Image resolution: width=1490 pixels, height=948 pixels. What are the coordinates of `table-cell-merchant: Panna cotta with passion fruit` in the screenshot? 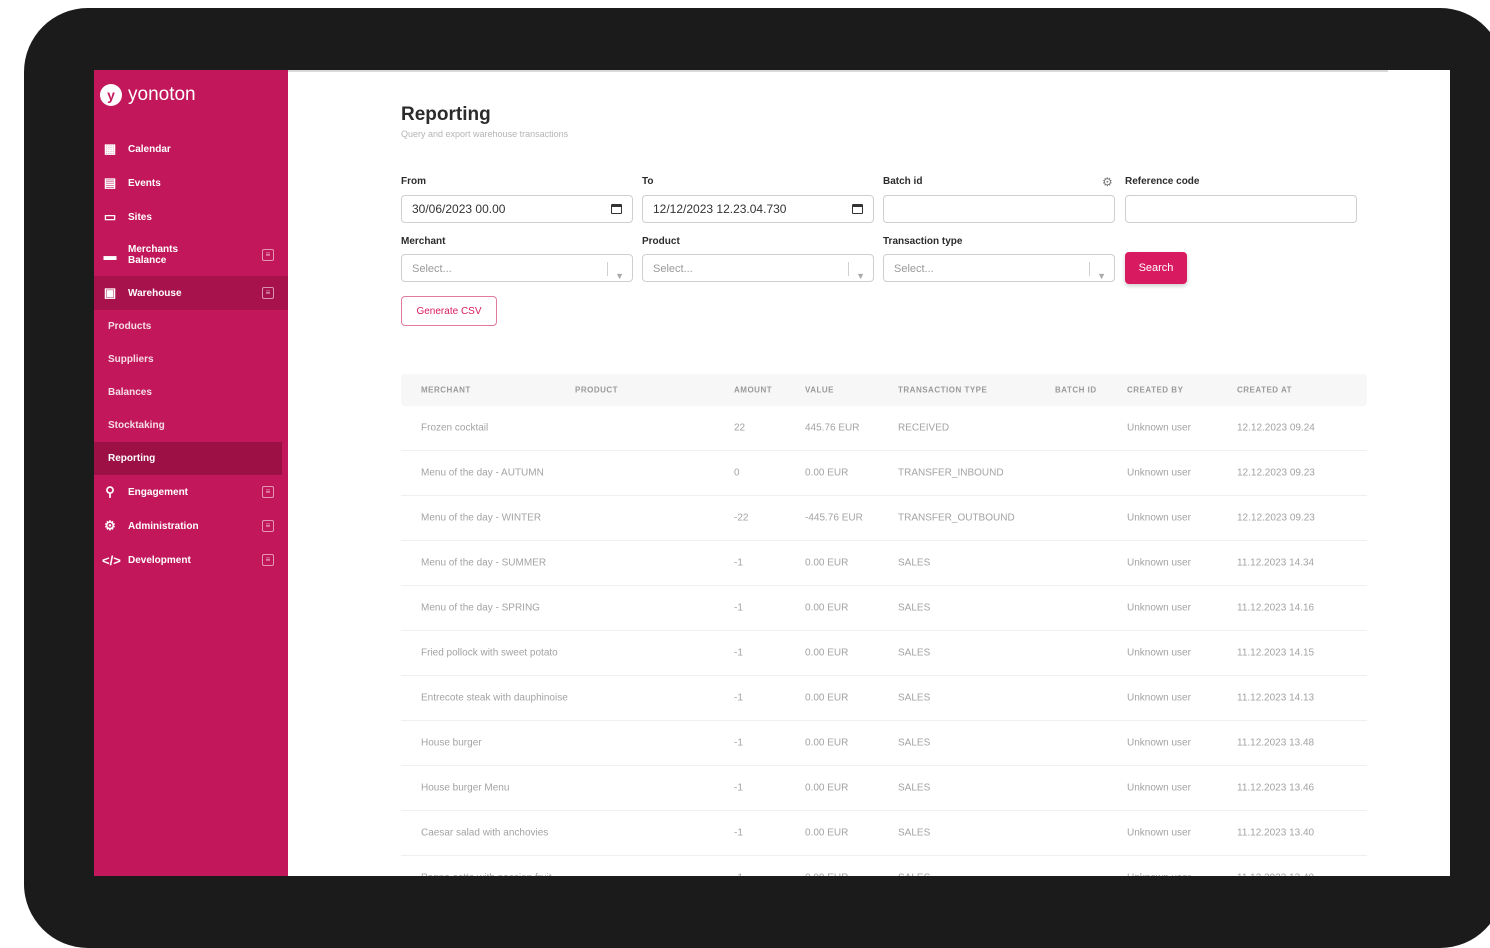 It's located at (486, 875).